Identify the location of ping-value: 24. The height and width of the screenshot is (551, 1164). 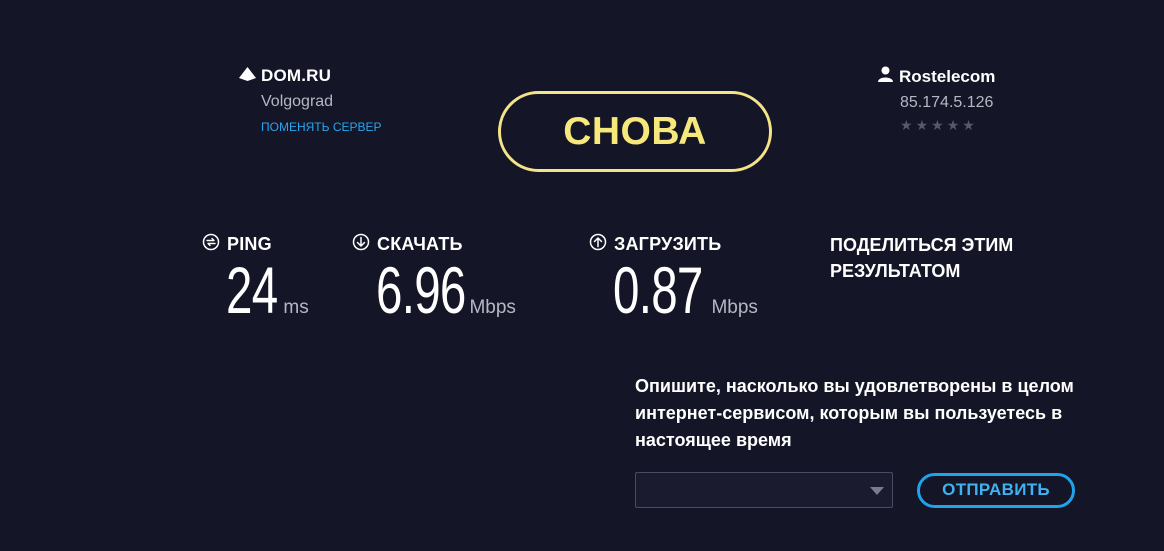
(252, 290).